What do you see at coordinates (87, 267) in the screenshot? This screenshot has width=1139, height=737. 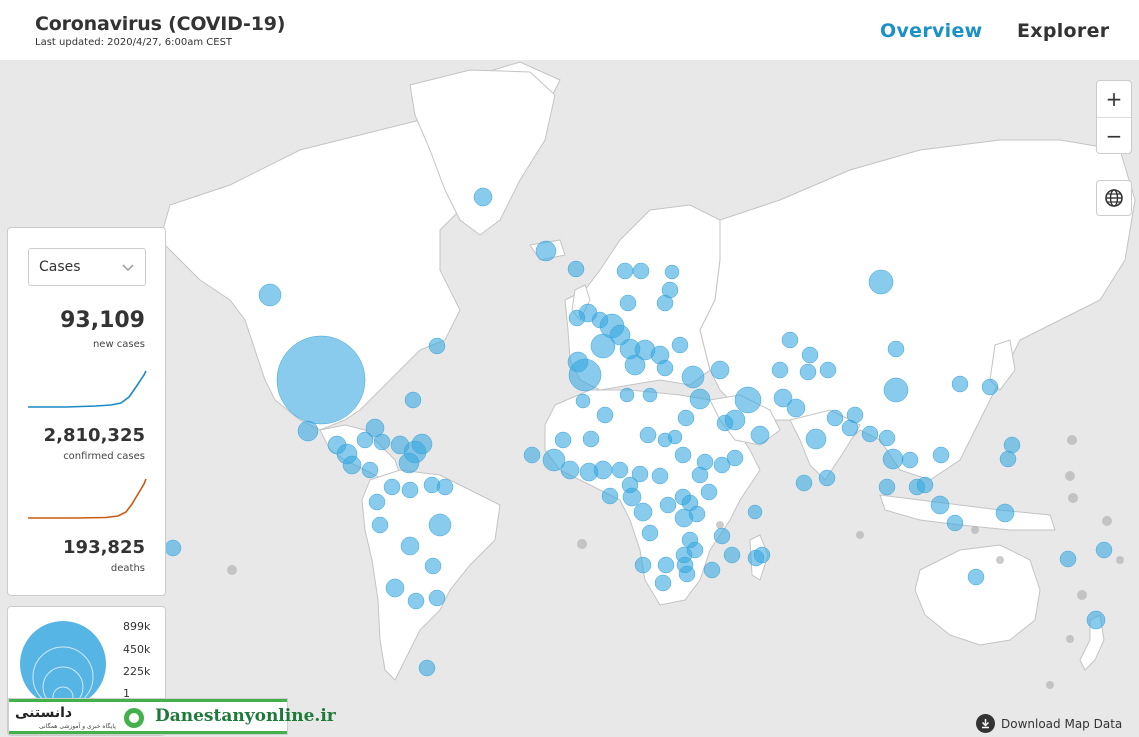 I see `metric-select: Cases` at bounding box center [87, 267].